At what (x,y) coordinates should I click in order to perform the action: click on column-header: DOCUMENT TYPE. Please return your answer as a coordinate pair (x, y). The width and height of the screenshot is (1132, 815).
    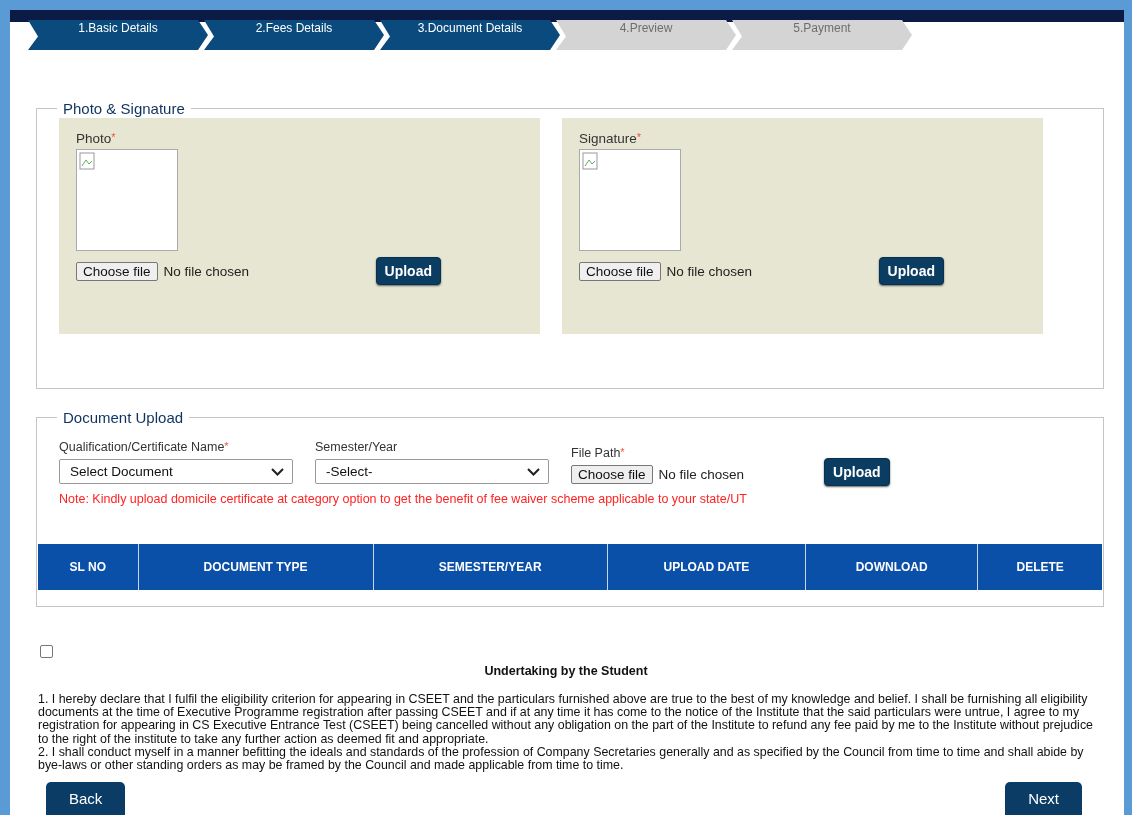
    Looking at the image, I should click on (256, 567).